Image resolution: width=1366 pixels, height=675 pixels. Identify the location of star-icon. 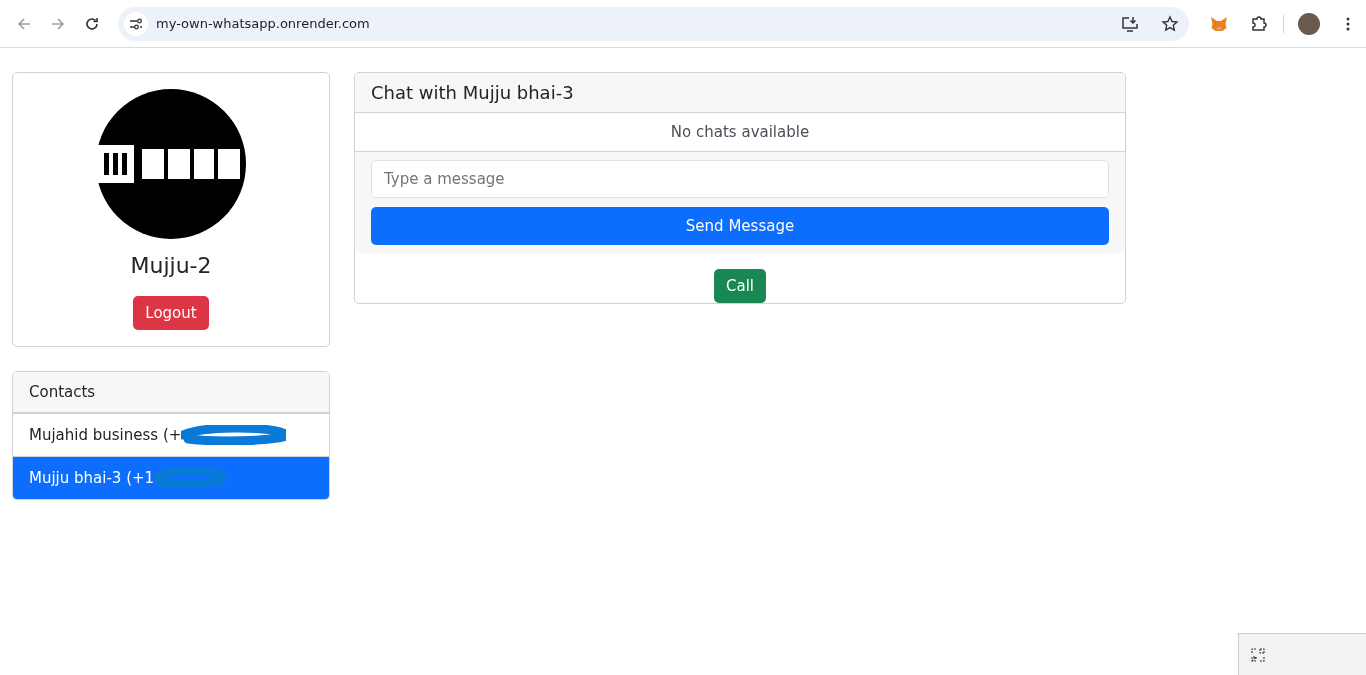
(1170, 23).